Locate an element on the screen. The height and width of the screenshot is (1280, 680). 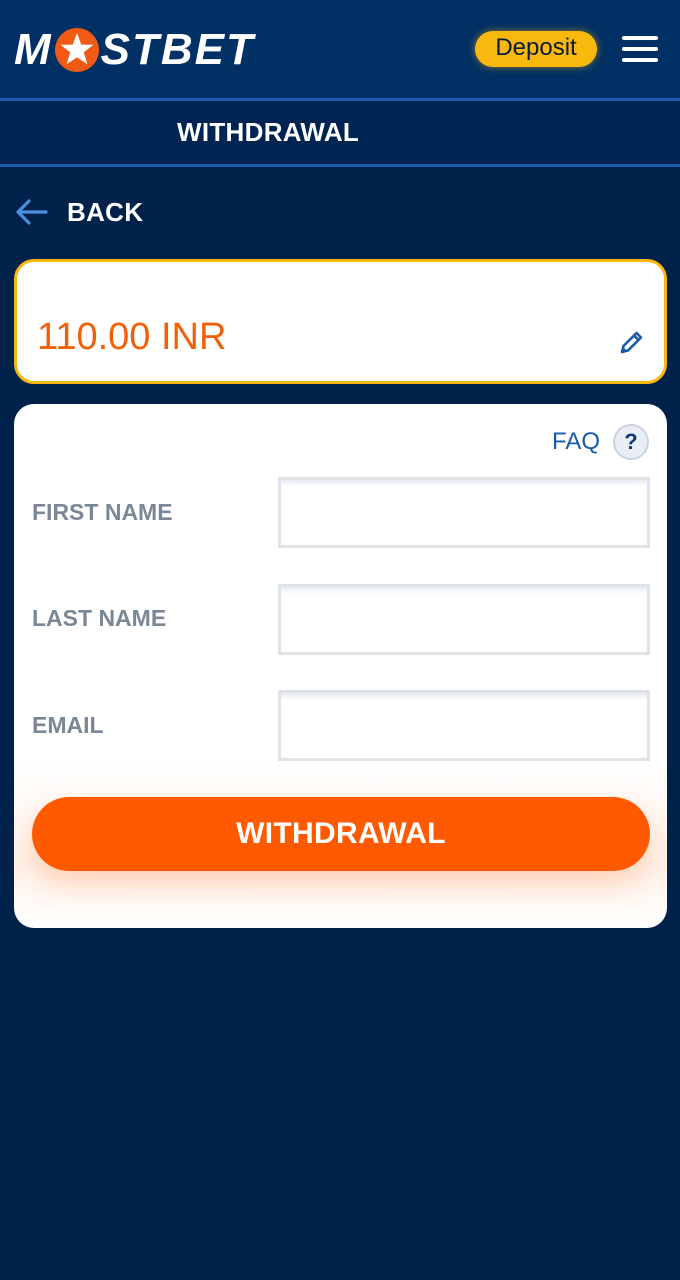
logo-text-start: M is located at coordinates (33, 49).